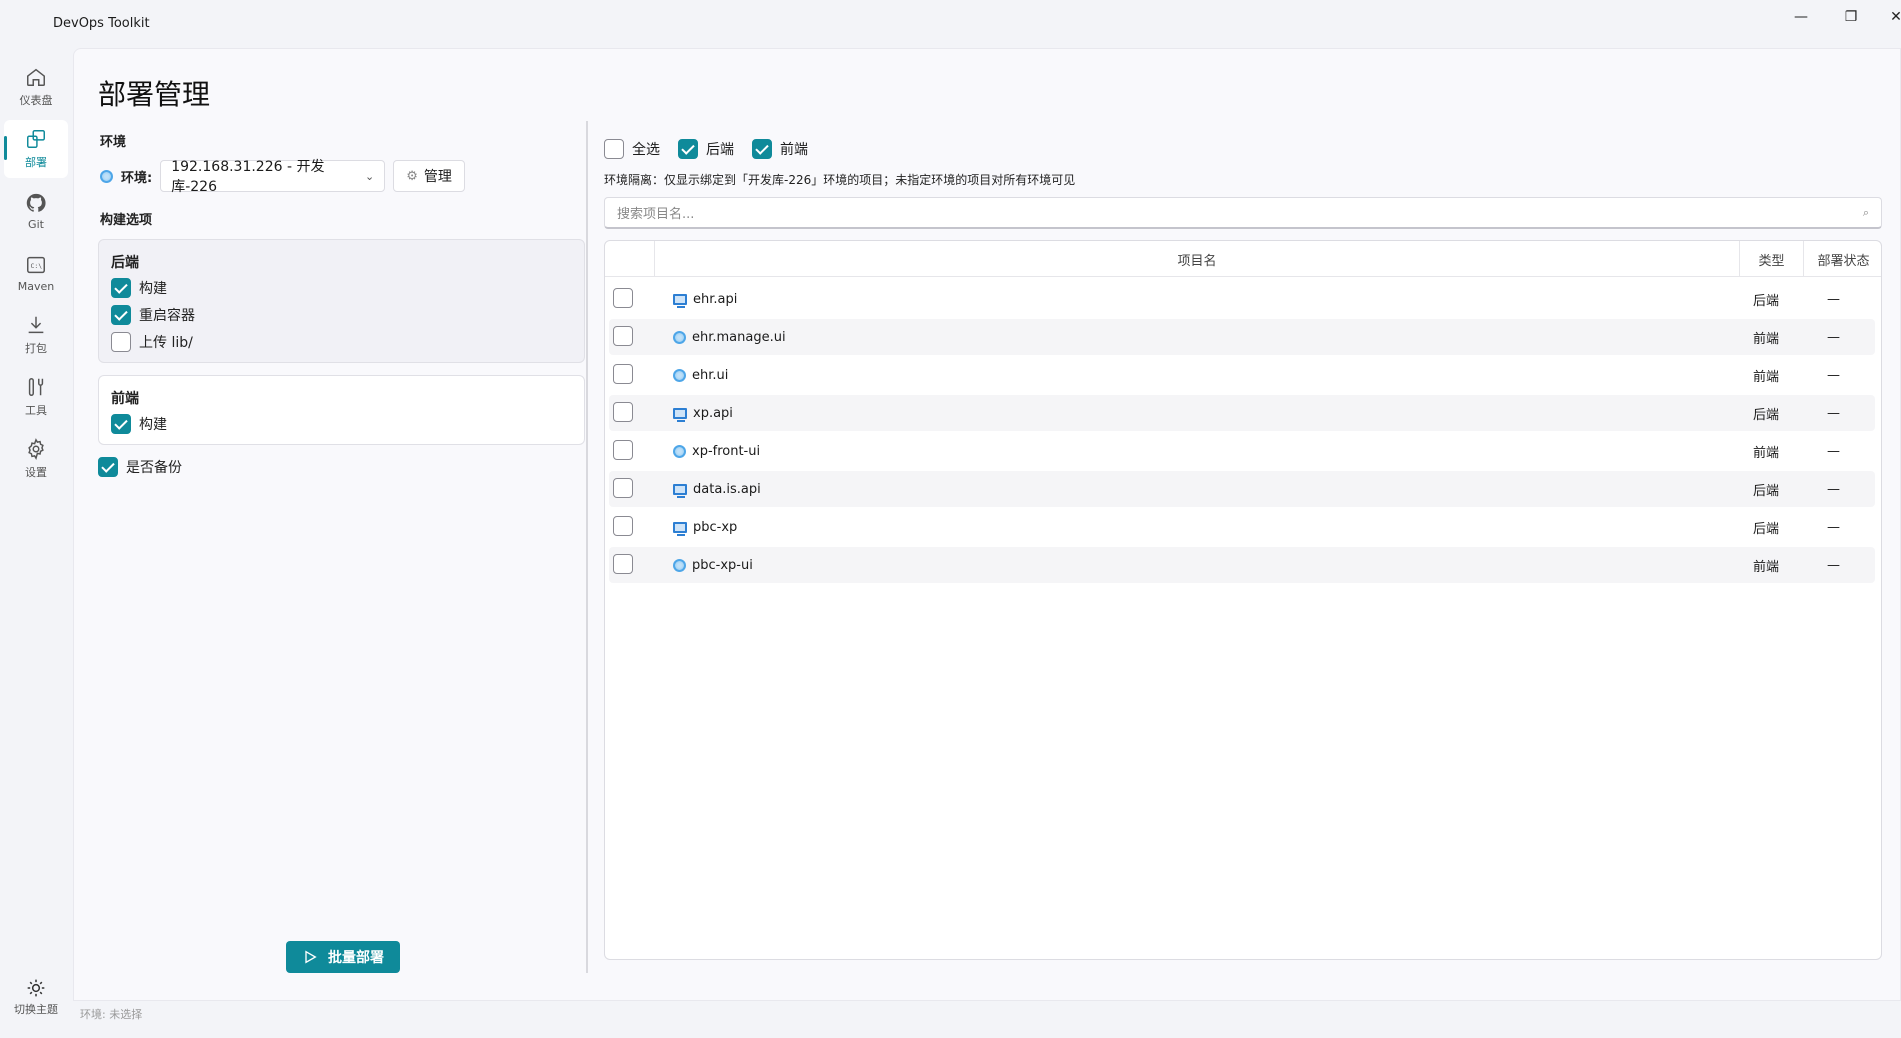  I want to click on nav-item-settings: 设置, so click(36, 459).